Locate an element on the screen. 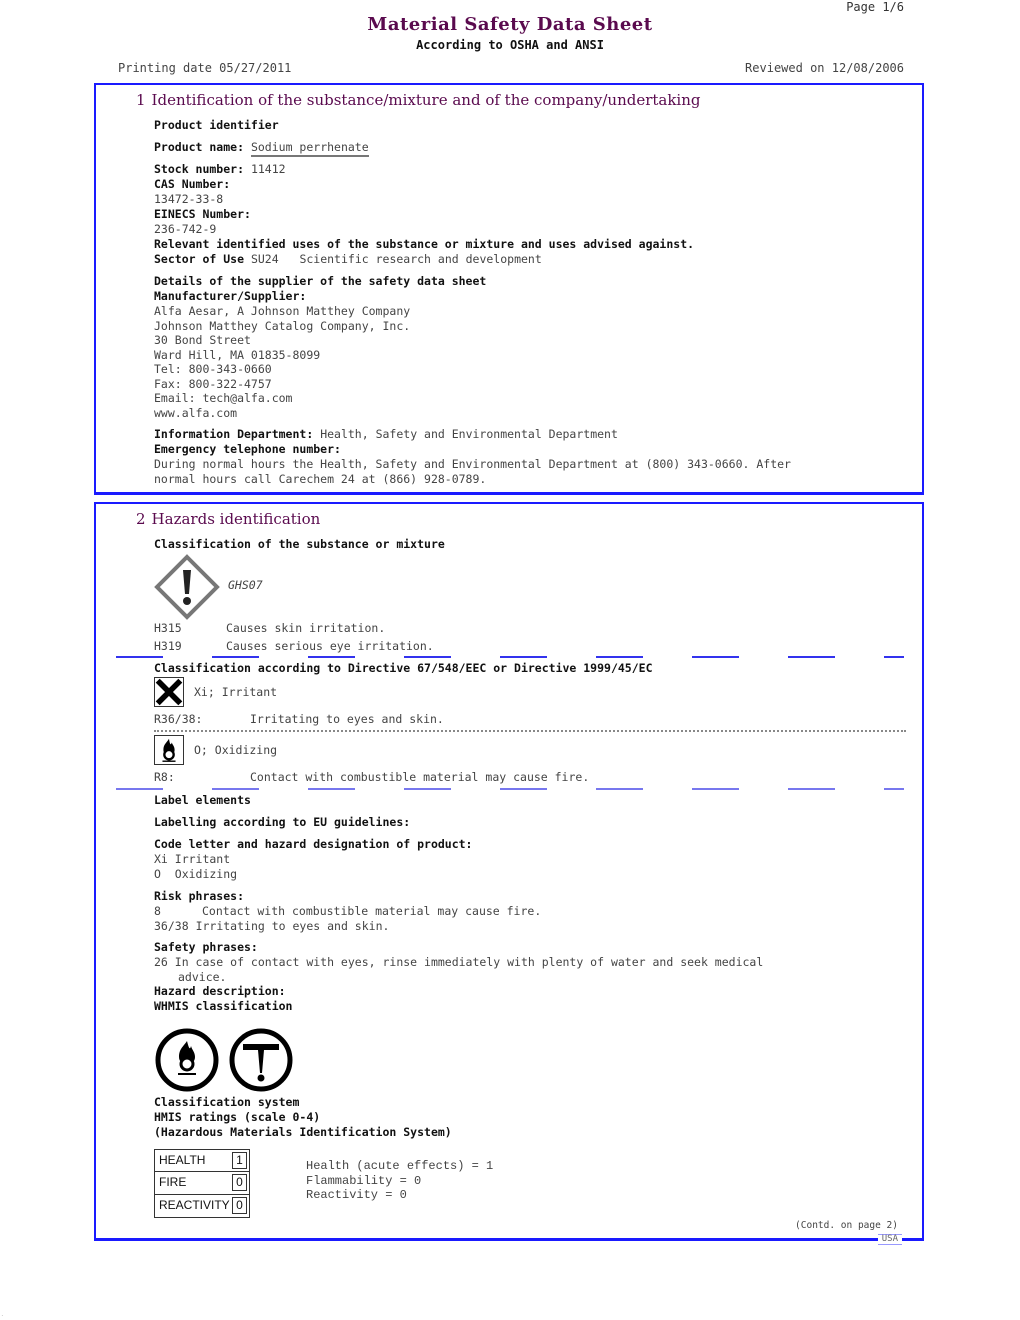  hmis-row-health: HEALTH 1 is located at coordinates (202, 1160).